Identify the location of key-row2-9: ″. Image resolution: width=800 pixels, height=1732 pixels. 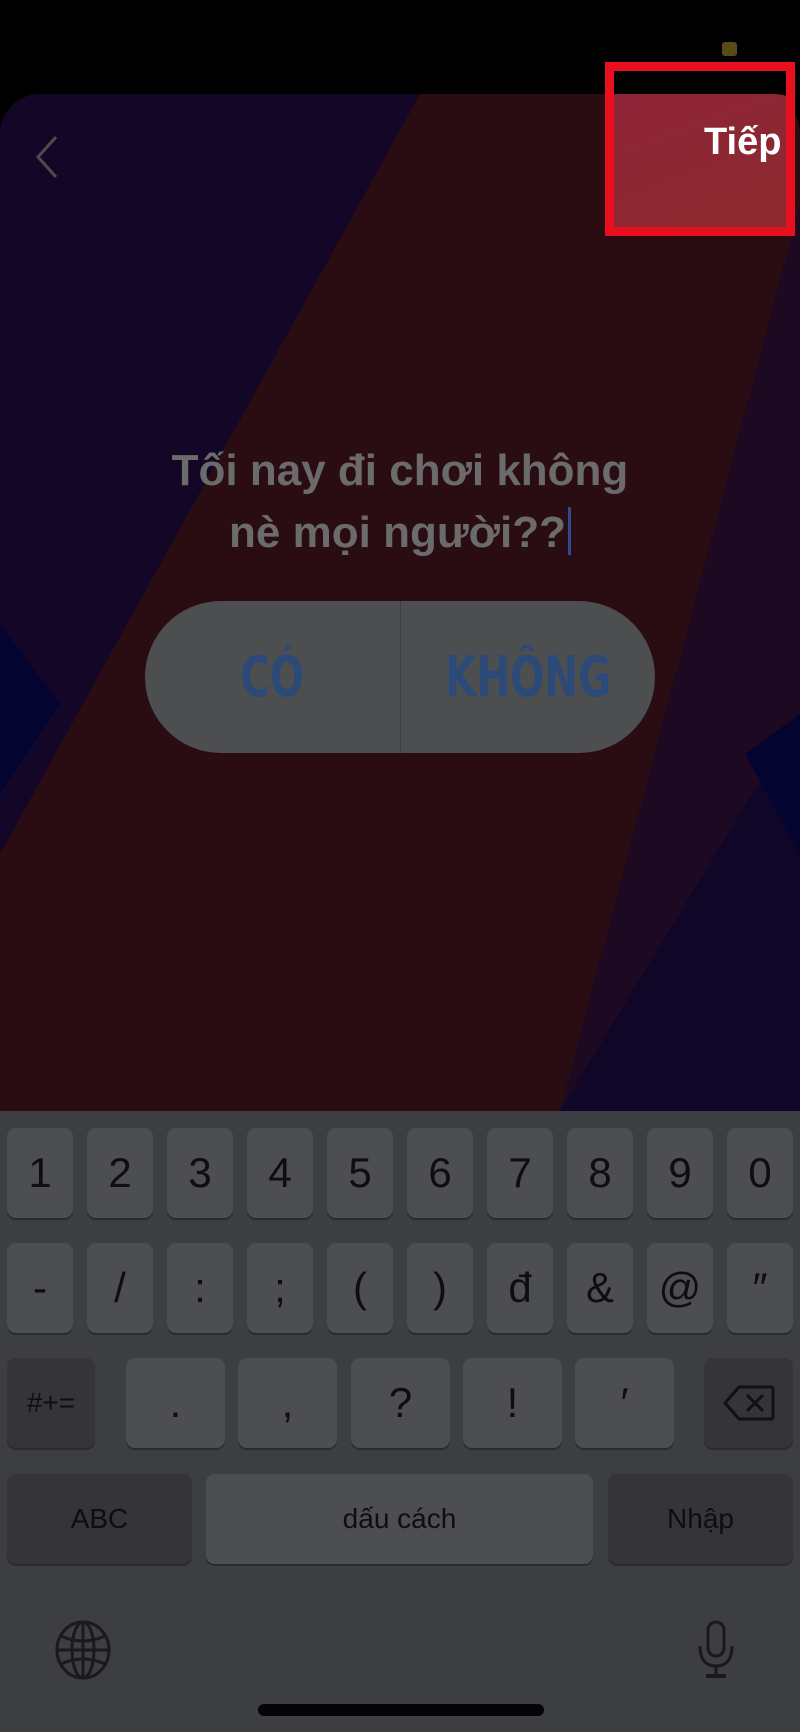
(760, 1288).